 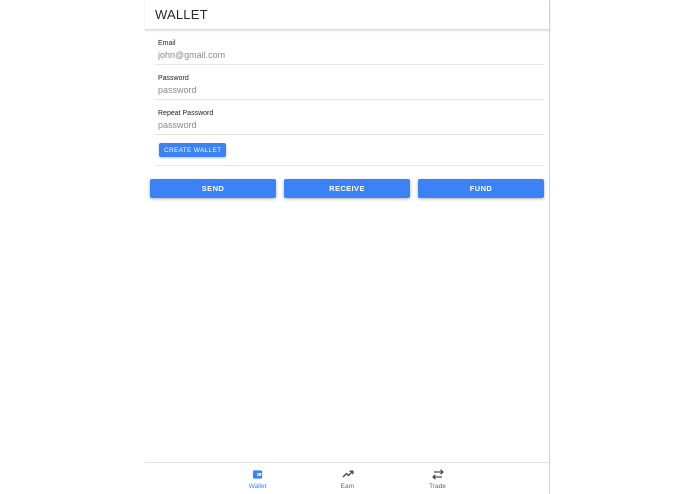 I want to click on tab-wallet-label: Wallet, so click(x=257, y=486).